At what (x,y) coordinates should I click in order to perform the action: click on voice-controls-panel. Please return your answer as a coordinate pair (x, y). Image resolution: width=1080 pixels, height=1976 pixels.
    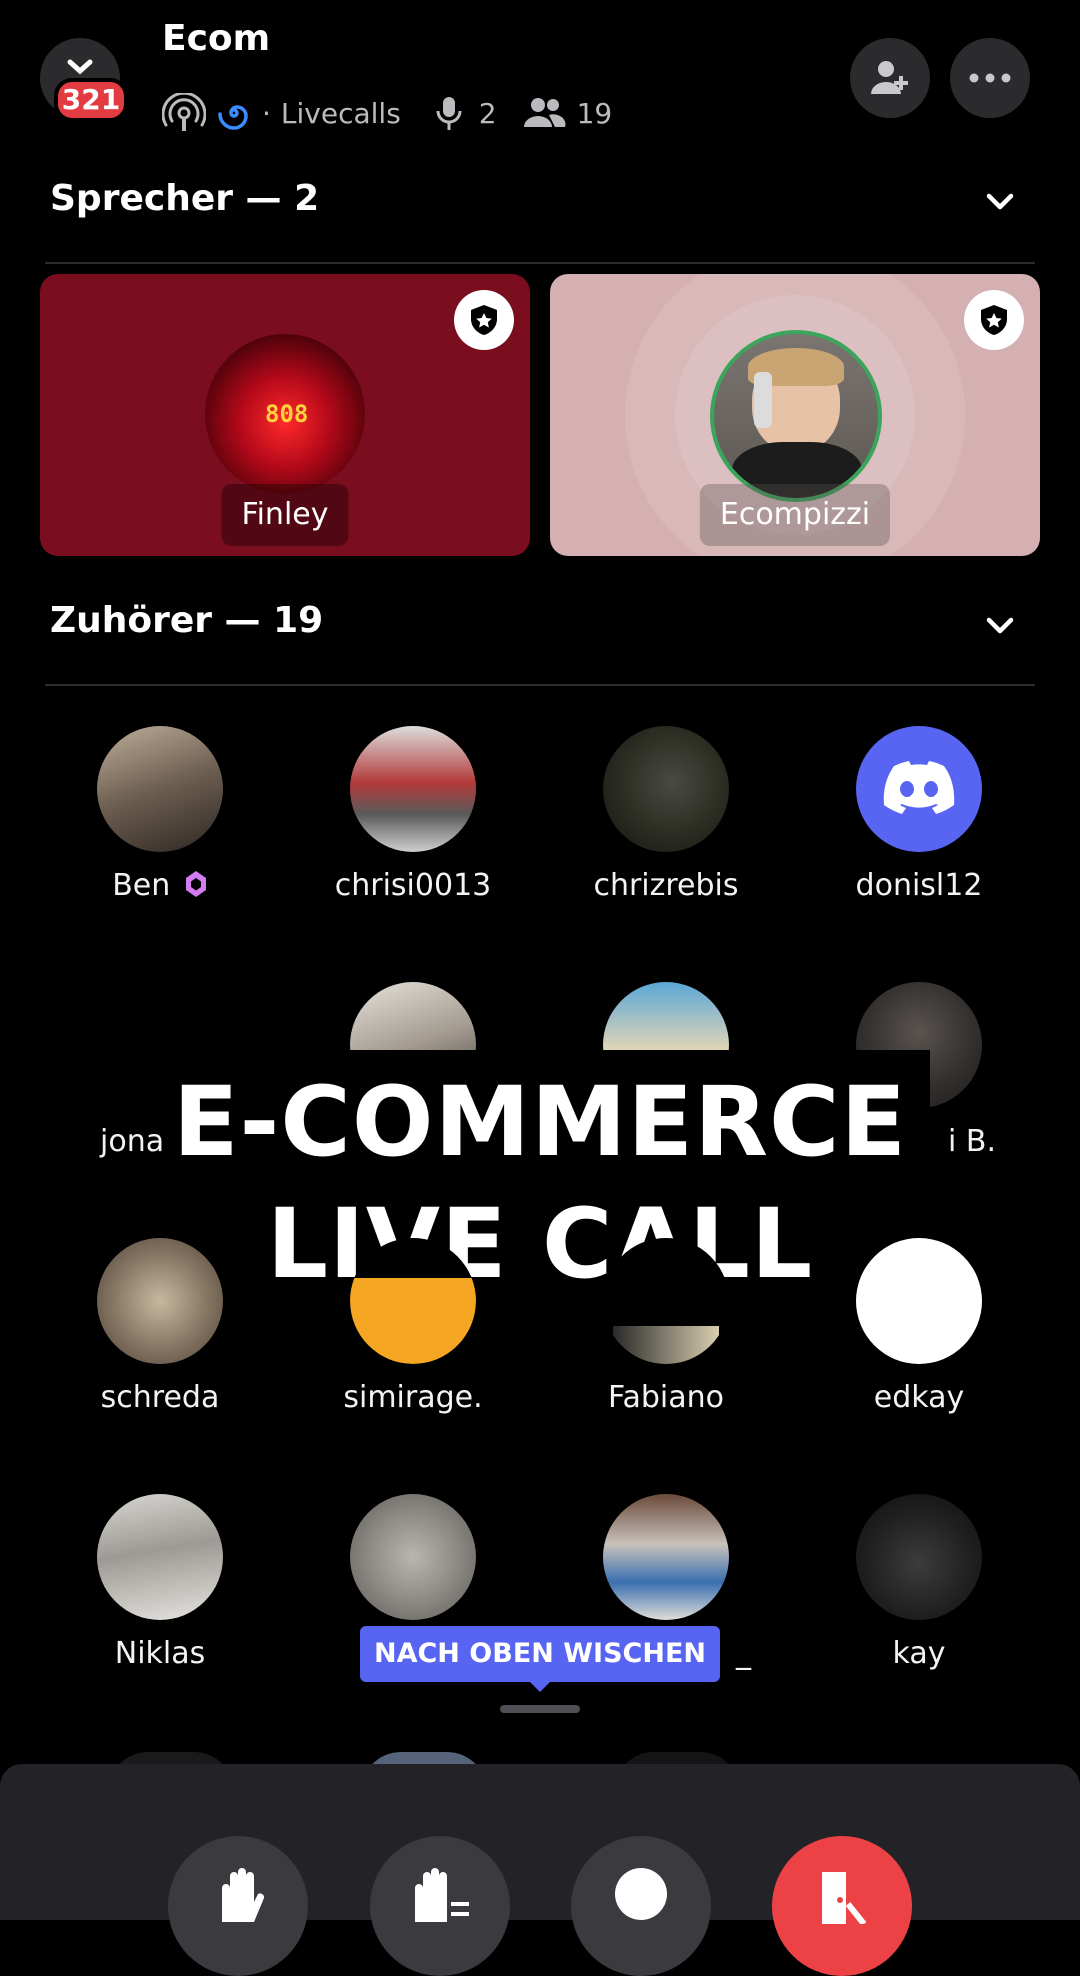
    Looking at the image, I should click on (540, 1842).